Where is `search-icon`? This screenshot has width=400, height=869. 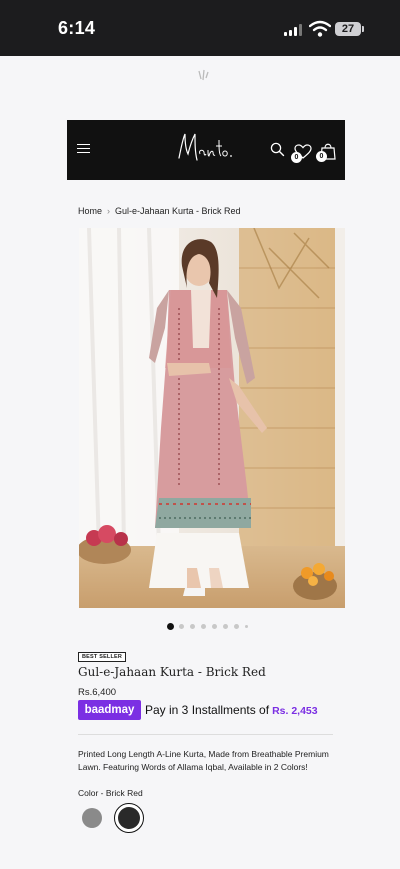 search-icon is located at coordinates (277, 149).